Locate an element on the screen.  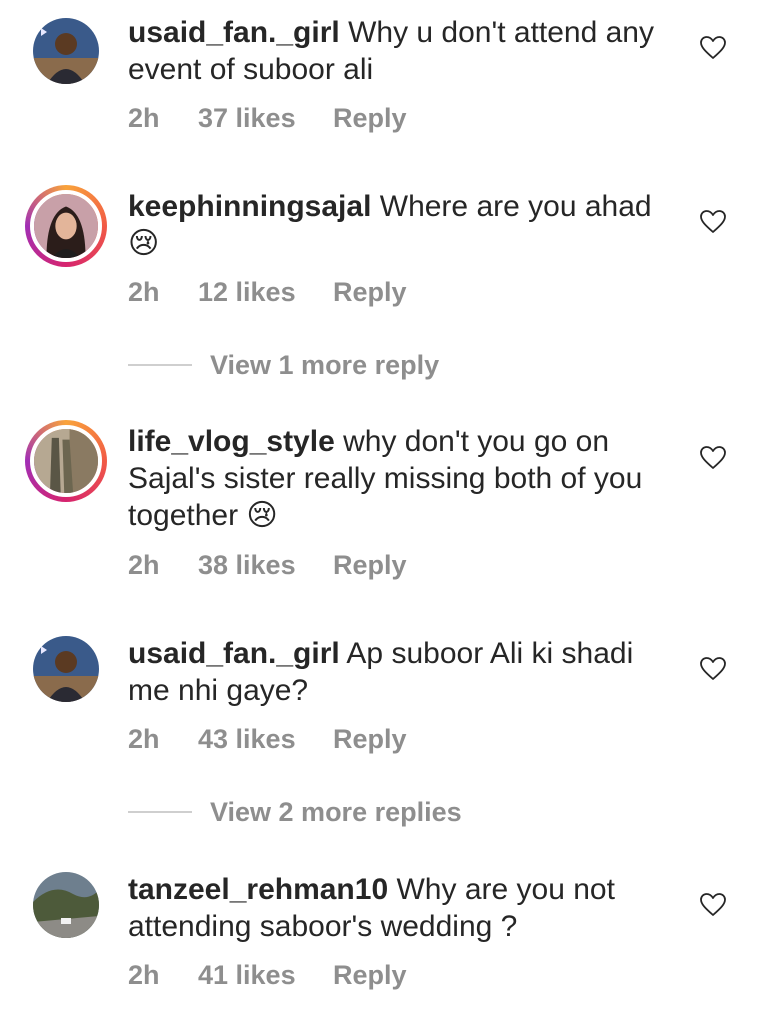
comment-username: keephinningsajal is located at coordinates (249, 206).